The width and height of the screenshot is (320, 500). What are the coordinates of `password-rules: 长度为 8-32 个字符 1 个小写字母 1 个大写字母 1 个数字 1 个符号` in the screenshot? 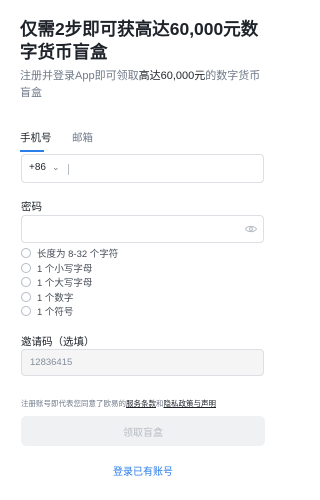 It's located at (141, 282).